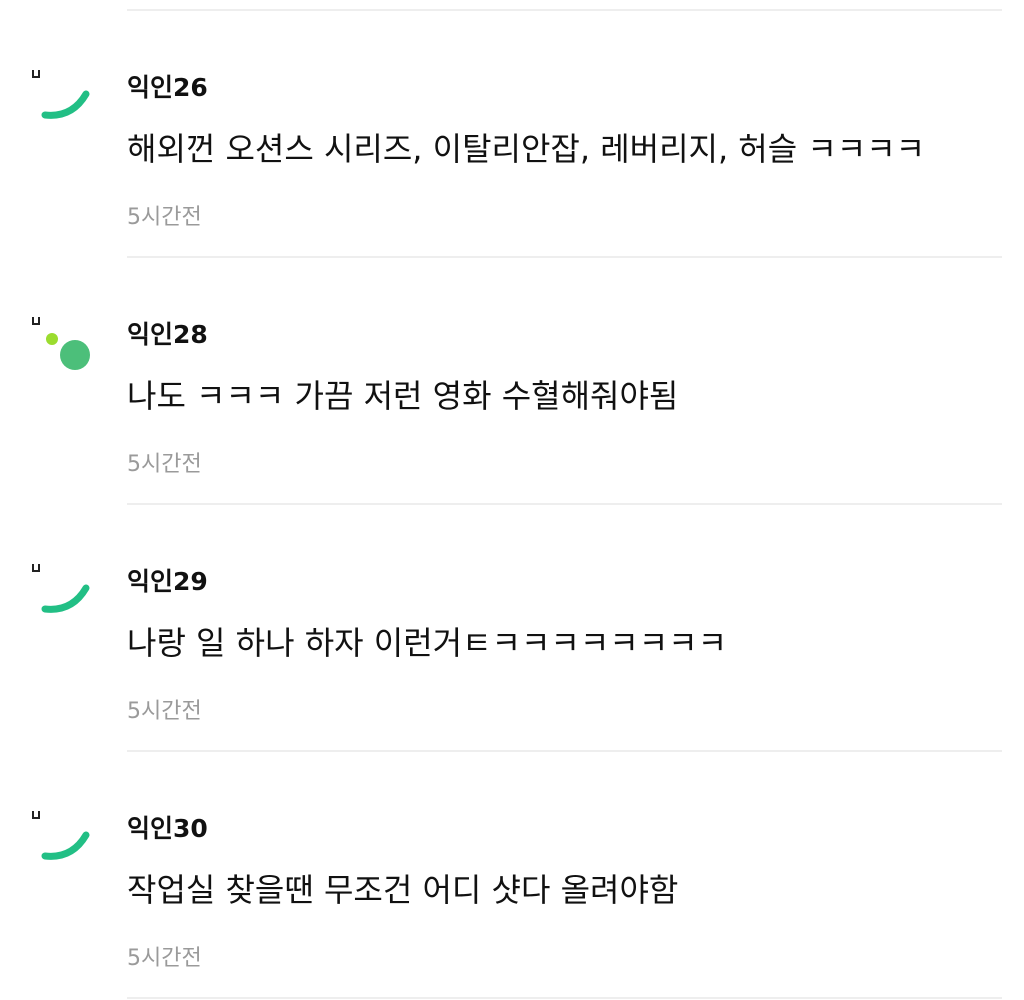 Image resolution: width=1024 pixels, height=1000 pixels. What do you see at coordinates (167, 829) in the screenshot?
I see `comment-author: 익인30` at bounding box center [167, 829].